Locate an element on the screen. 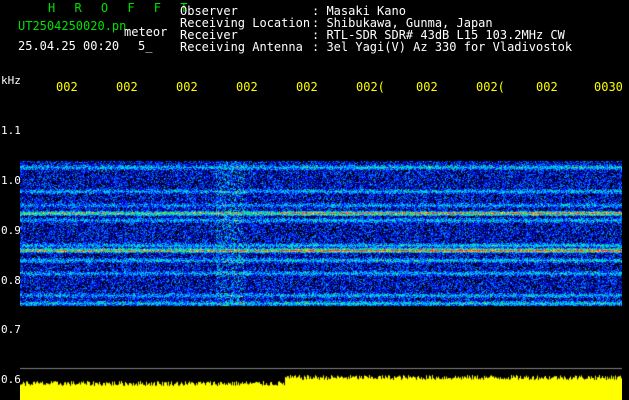  freq-tick: 1.0 is located at coordinates (11, 180).